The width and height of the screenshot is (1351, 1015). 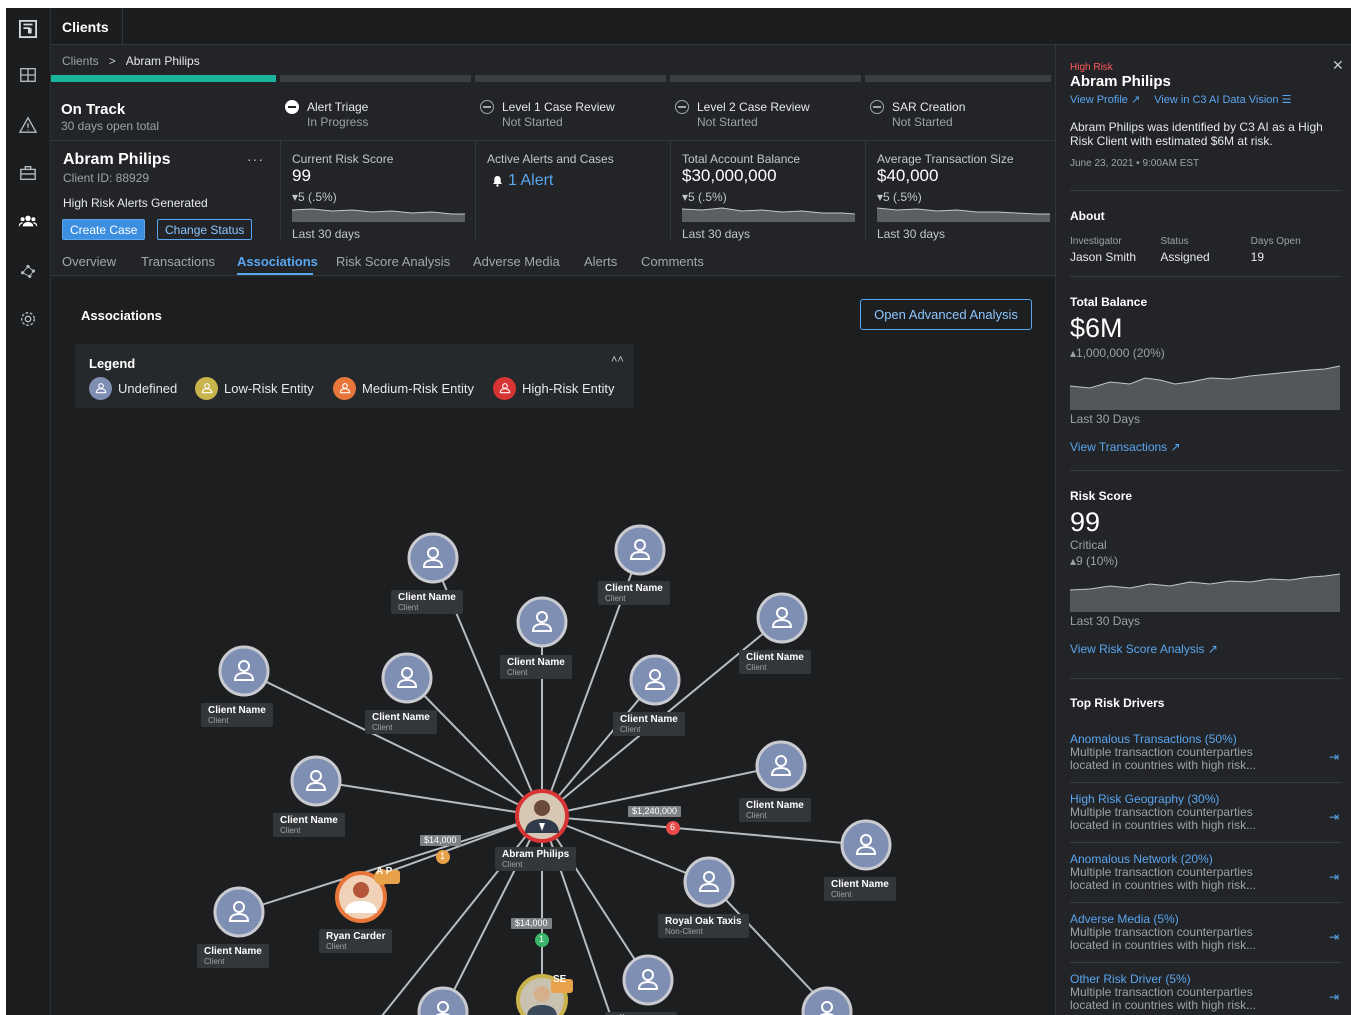 I want to click on tab-clients: Clients, so click(x=87, y=26).